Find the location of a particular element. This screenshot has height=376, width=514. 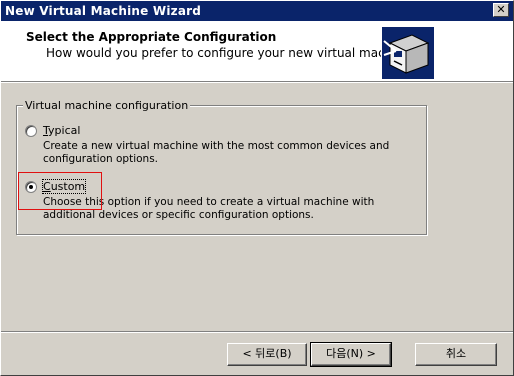

back-button: < 뒤로(B) is located at coordinates (267, 354).